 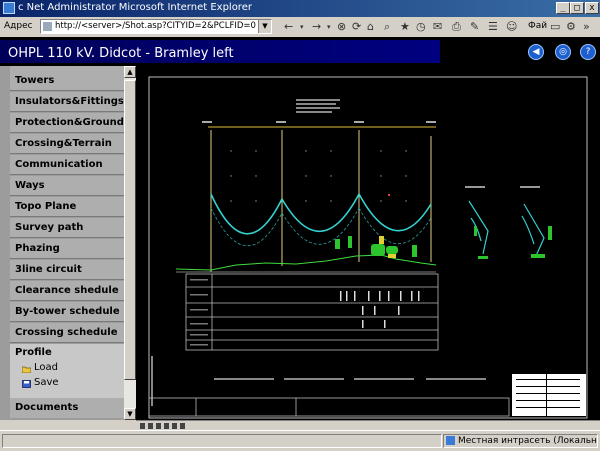 I want to click on close-button: x, so click(x=592, y=8).